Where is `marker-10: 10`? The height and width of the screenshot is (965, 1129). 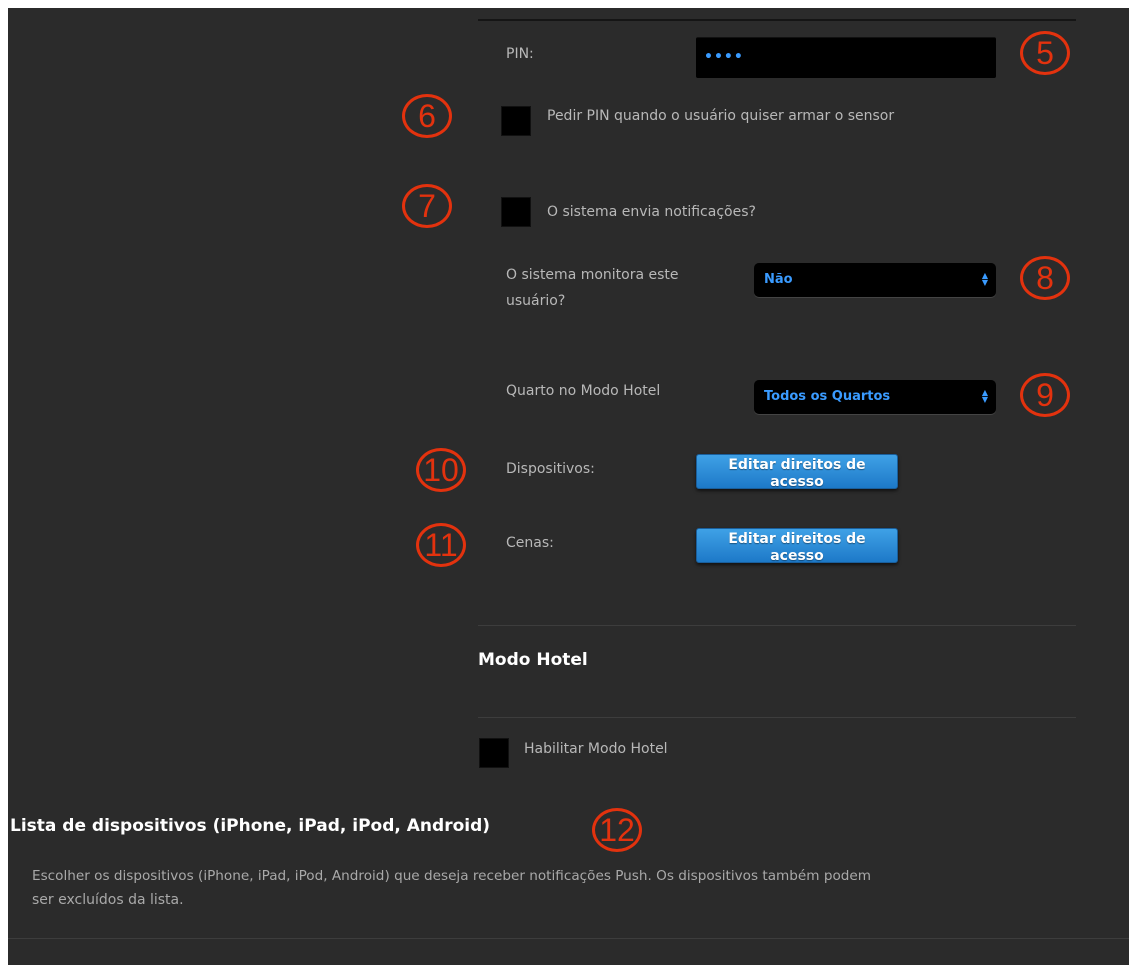 marker-10: 10 is located at coordinates (441, 470).